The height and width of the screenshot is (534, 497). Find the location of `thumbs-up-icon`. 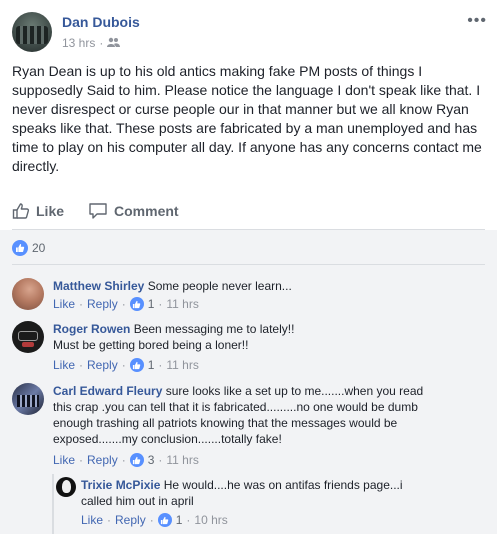

thumbs-up-icon is located at coordinates (21, 211).